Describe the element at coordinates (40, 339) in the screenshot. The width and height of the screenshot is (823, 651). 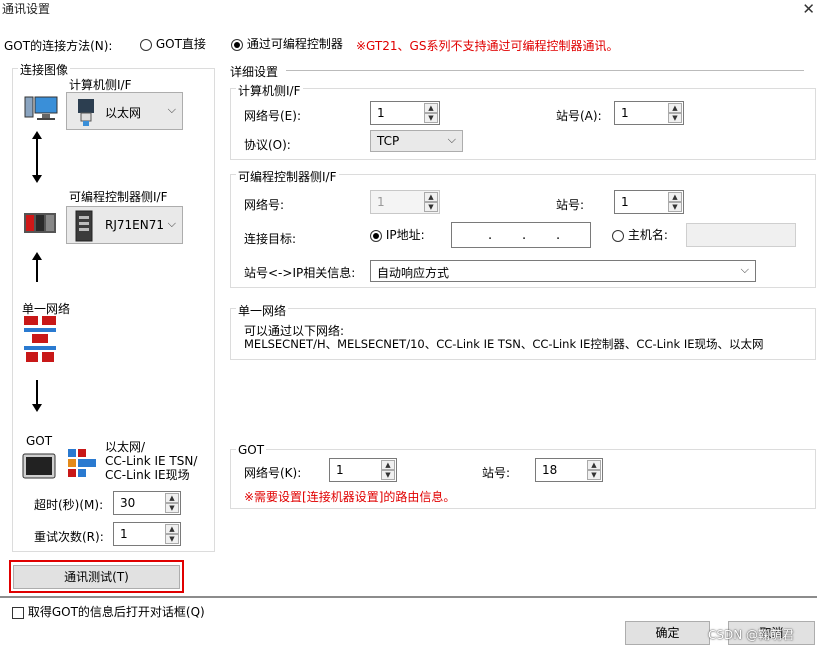
I see `network-topology-icon` at that location.